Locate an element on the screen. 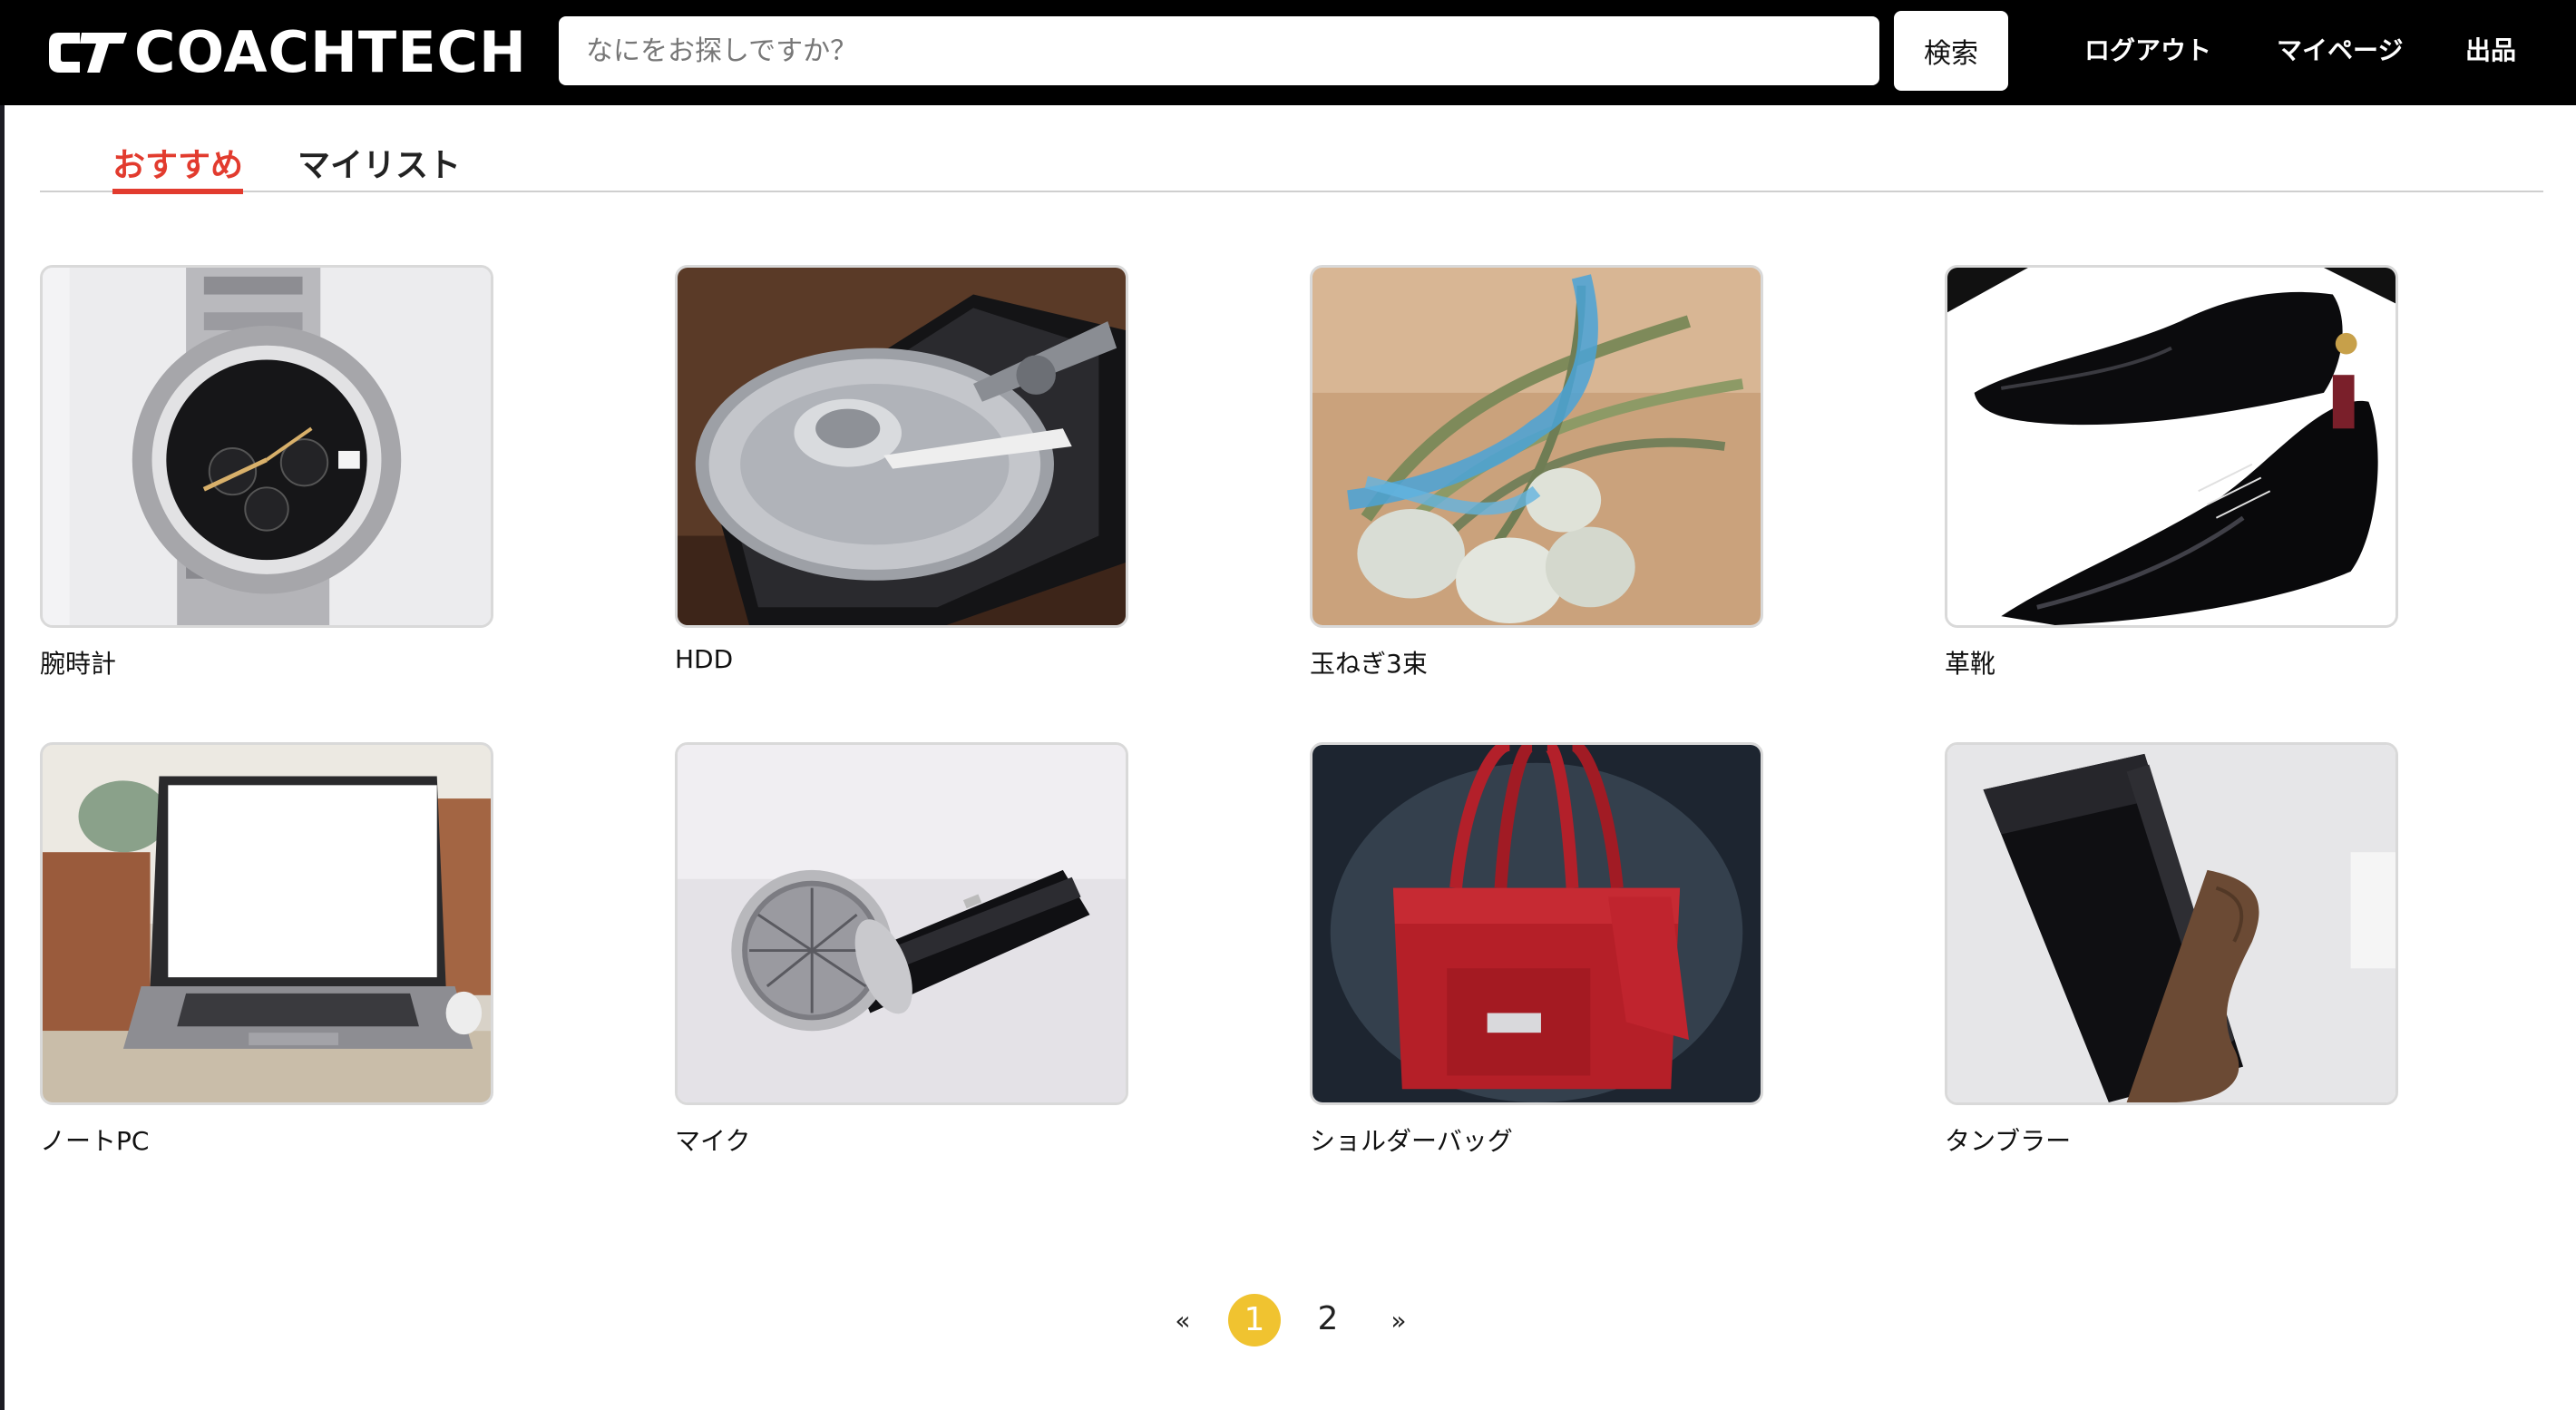  onions-photo-icon is located at coordinates (1536, 446).